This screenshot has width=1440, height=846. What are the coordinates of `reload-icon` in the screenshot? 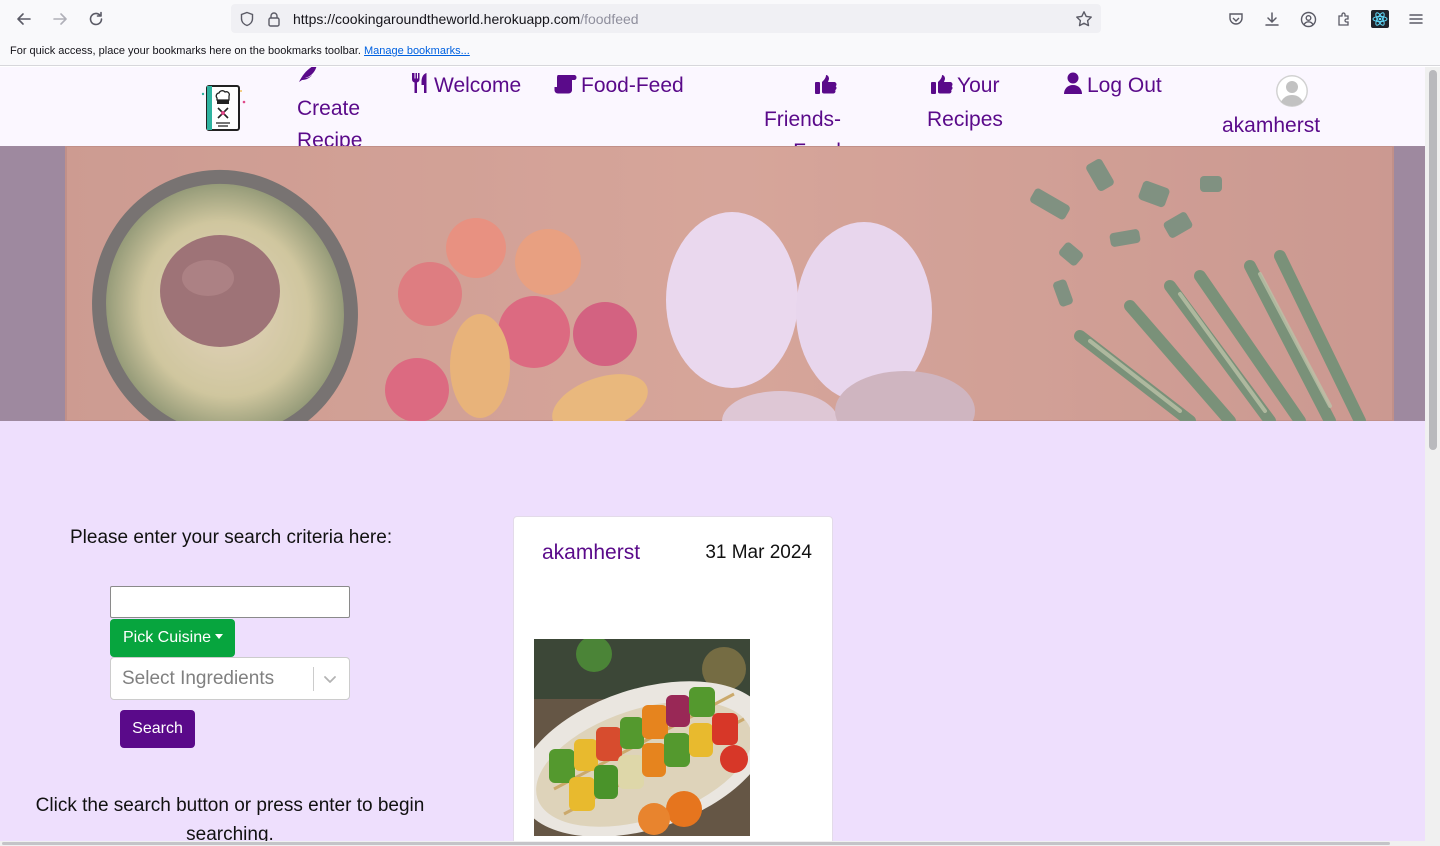 It's located at (96, 19).